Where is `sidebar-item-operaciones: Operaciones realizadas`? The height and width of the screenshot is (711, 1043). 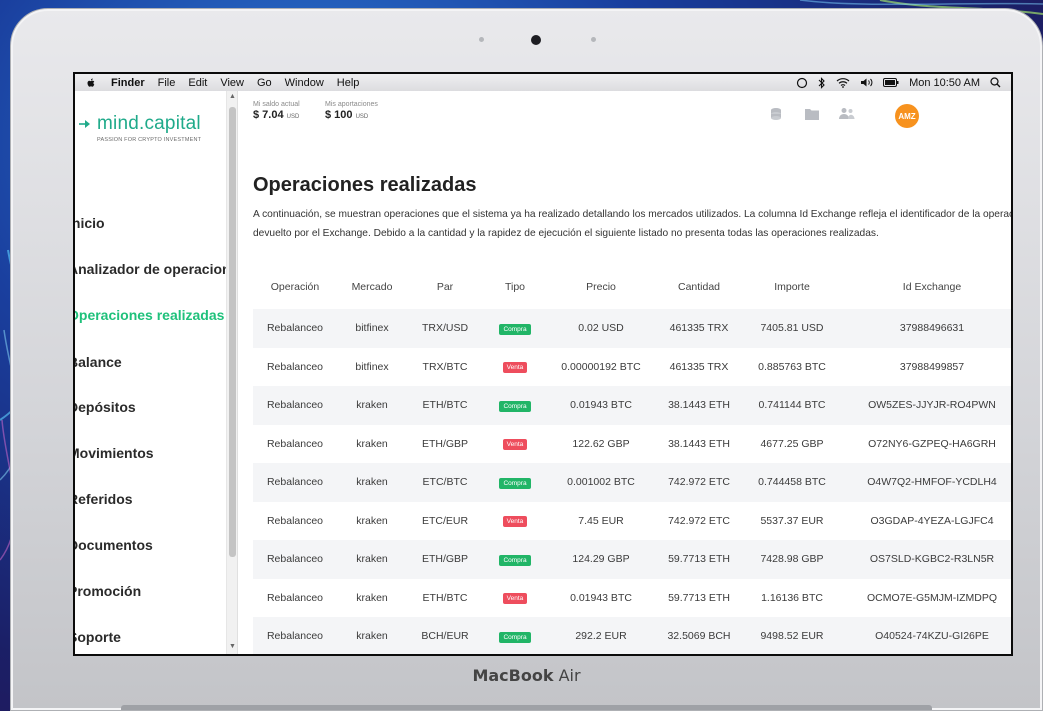 sidebar-item-operaciones: Operaciones realizadas is located at coordinates (149, 315).